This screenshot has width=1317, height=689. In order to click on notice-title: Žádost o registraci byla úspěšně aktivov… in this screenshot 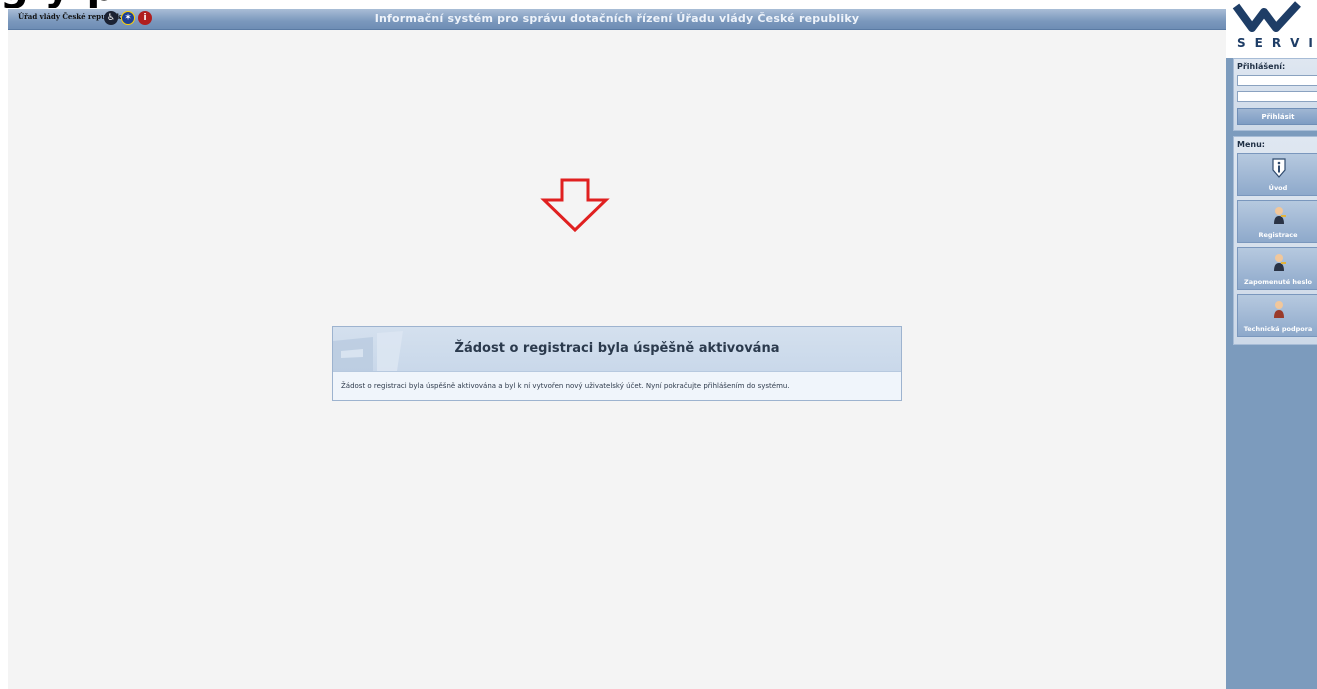, I will do `click(617, 348)`.